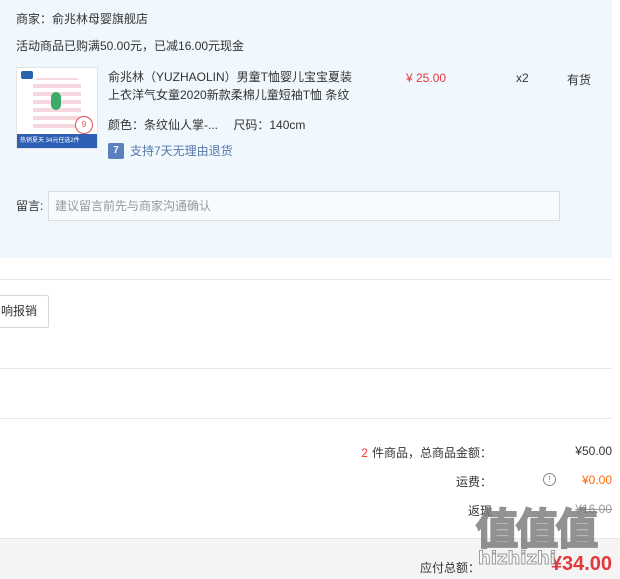  Describe the element at coordinates (579, 80) in the screenshot. I see `stock-status: 有货` at that location.